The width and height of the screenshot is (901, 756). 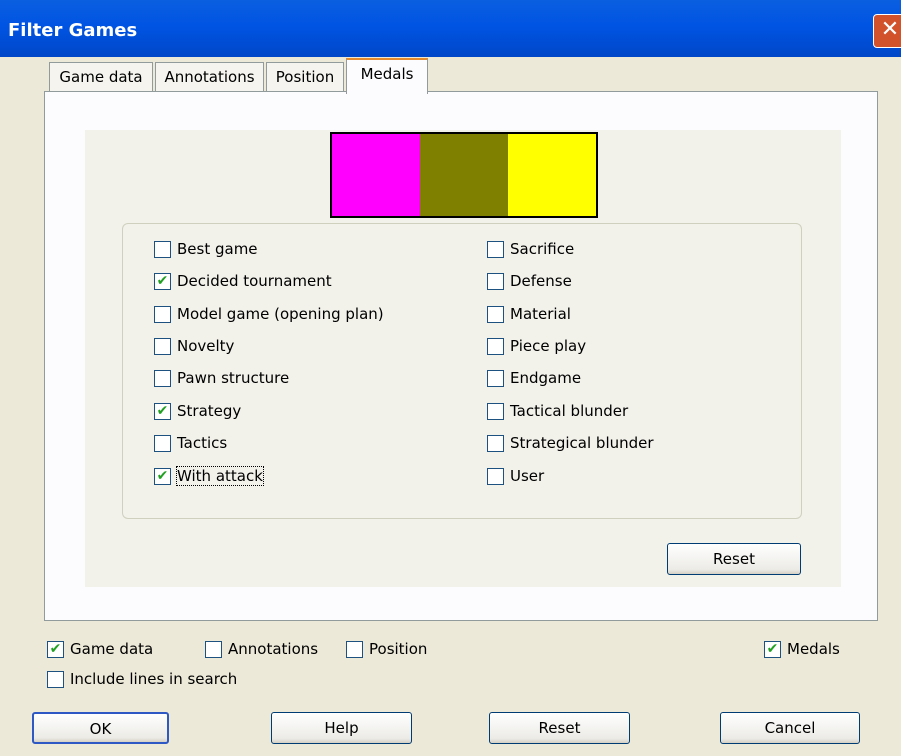 I want to click on checkbox-label: With attack, so click(x=220, y=476).